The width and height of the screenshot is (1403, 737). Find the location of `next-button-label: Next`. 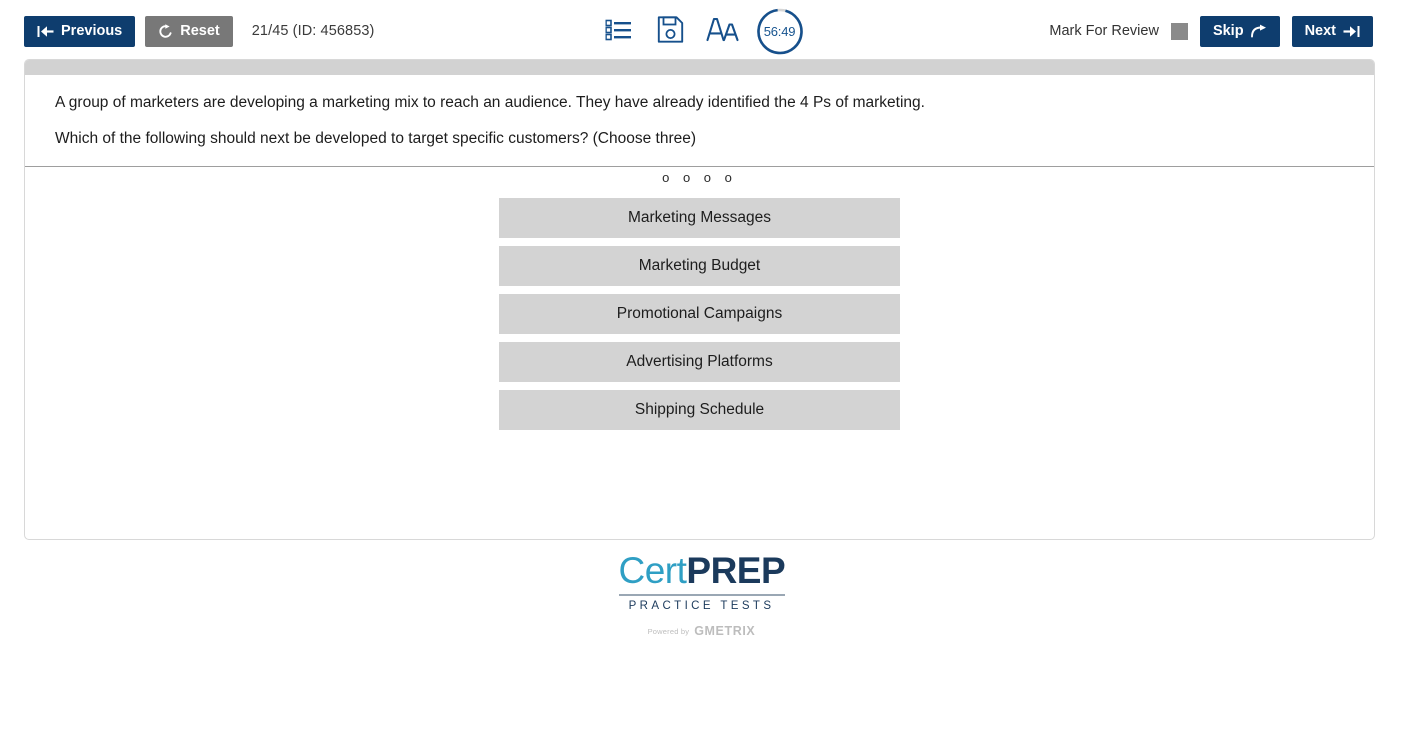

next-button-label: Next is located at coordinates (1320, 31).